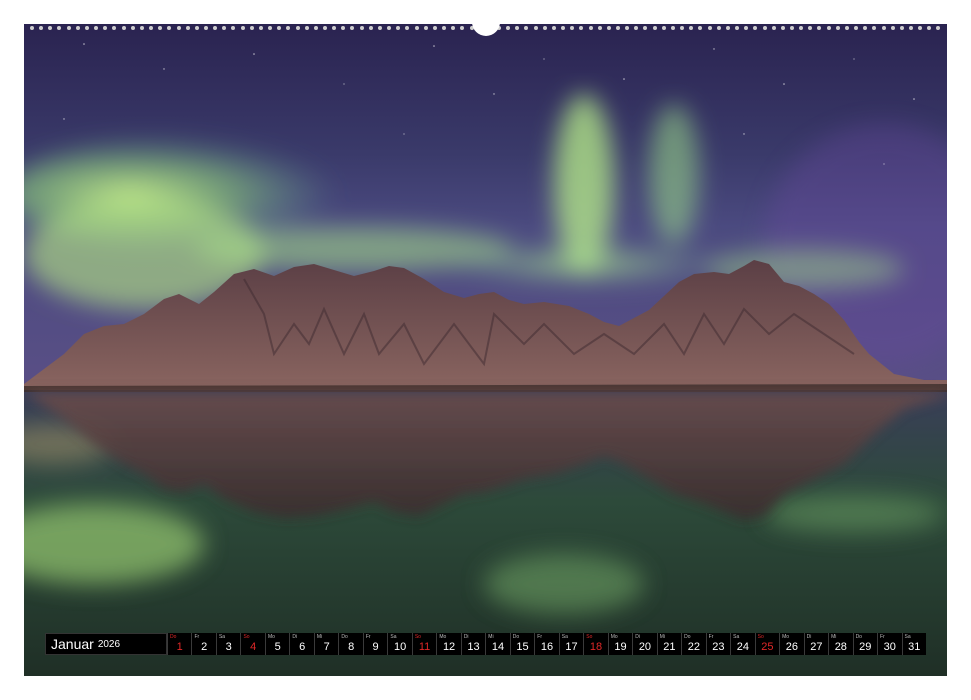  Describe the element at coordinates (767, 647) in the screenshot. I see `day-number: 25` at that location.